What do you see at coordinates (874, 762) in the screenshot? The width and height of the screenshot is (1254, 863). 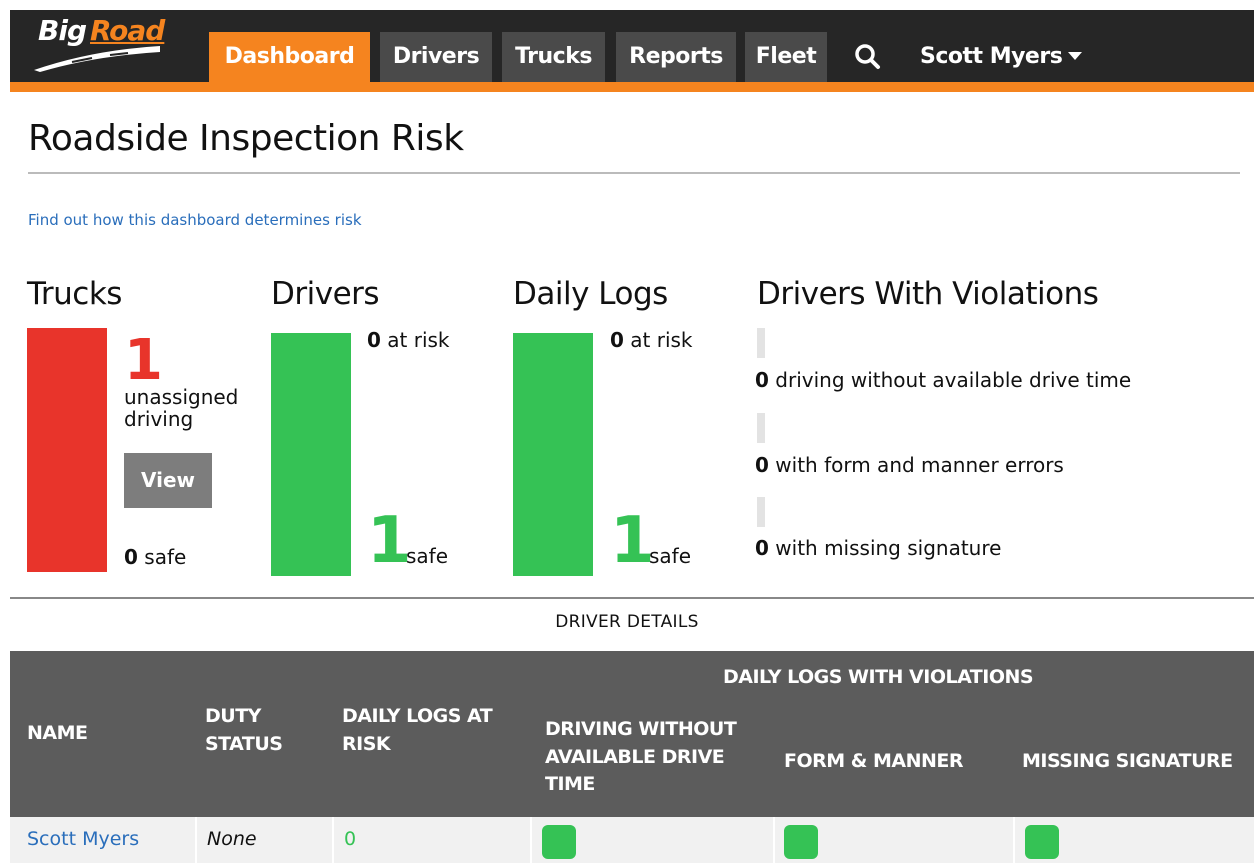 I see `col-header-form-manner: FORM & MANNER` at bounding box center [874, 762].